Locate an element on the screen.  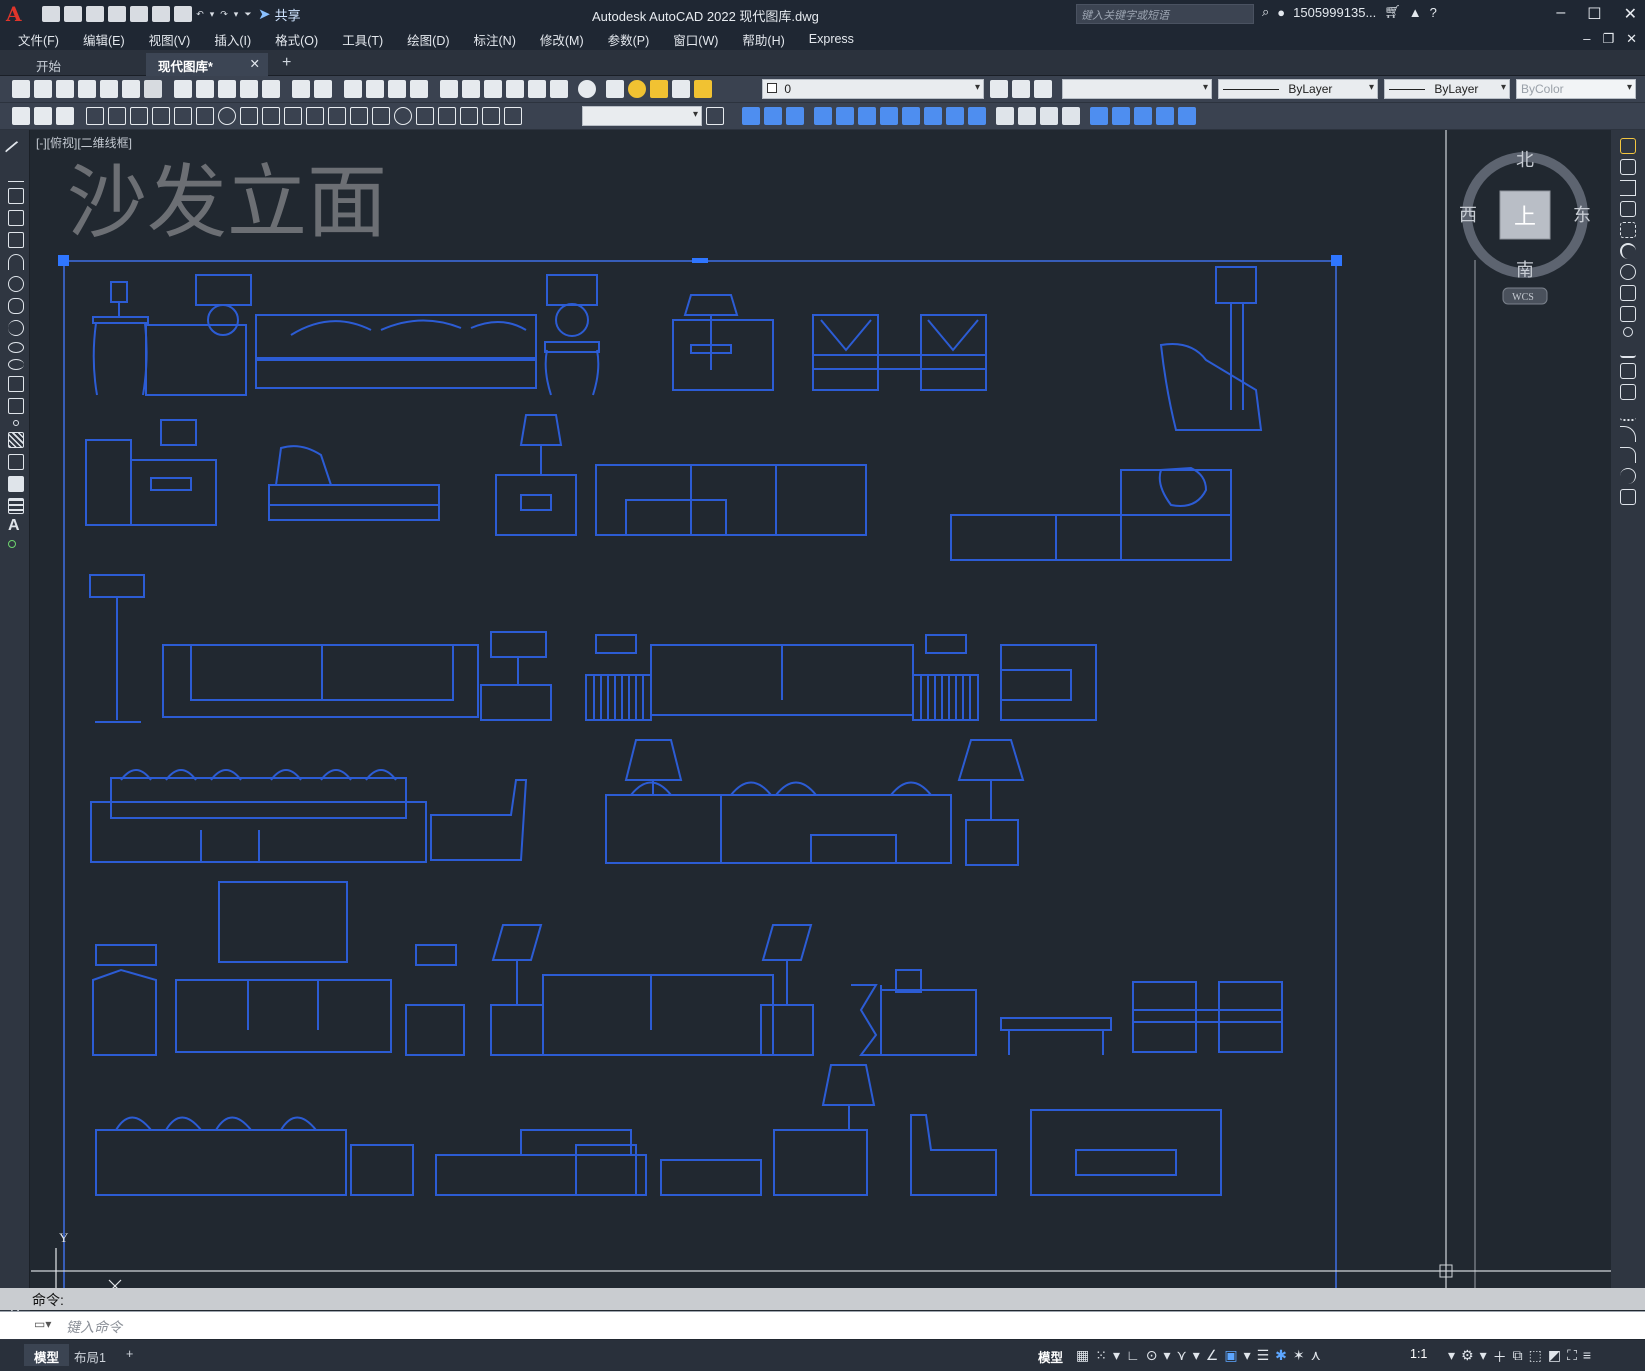
loft-icon is located at coordinates (1165, 116).